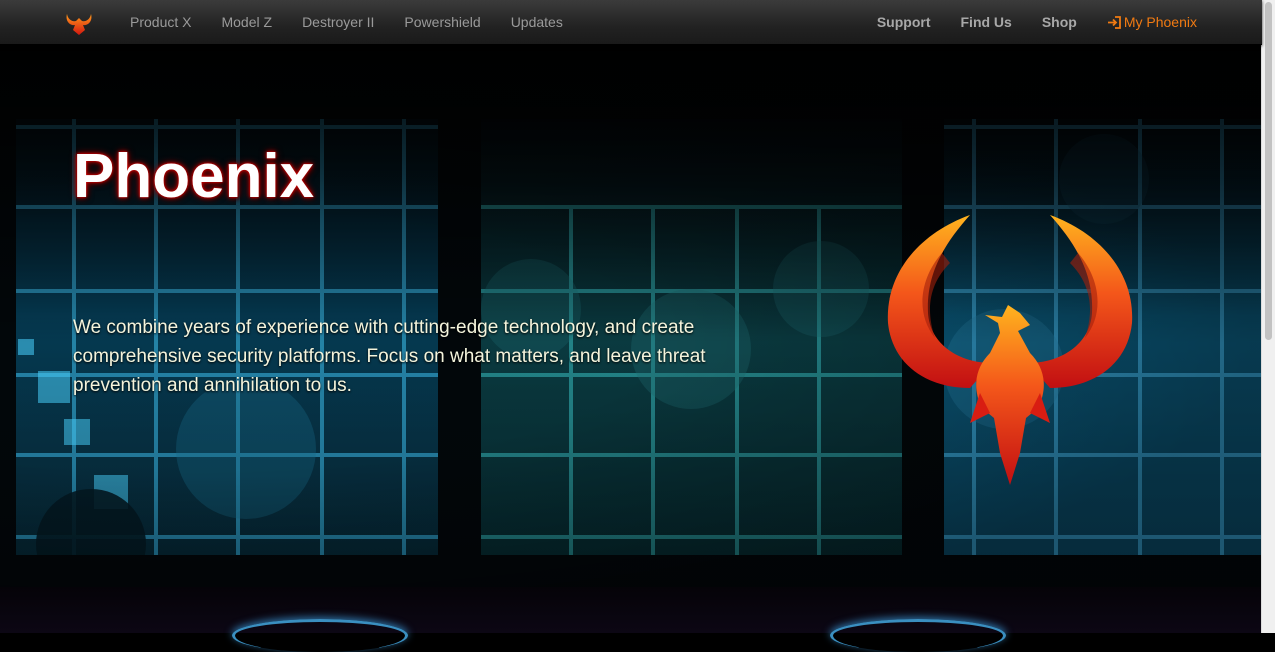 The width and height of the screenshot is (1275, 652). Describe the element at coordinates (246, 22) in the screenshot. I see `nav-link-model-z: Model Z` at that location.